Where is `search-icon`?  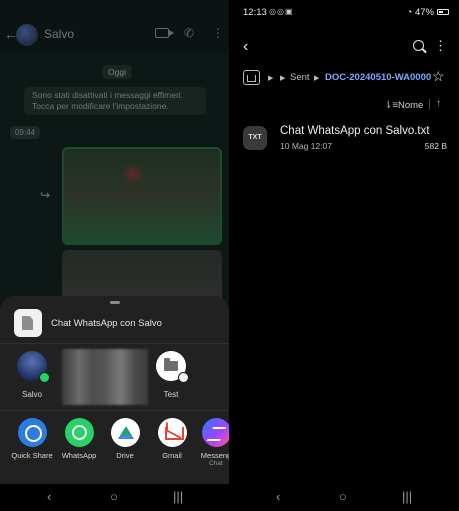
search-icon is located at coordinates (418, 45).